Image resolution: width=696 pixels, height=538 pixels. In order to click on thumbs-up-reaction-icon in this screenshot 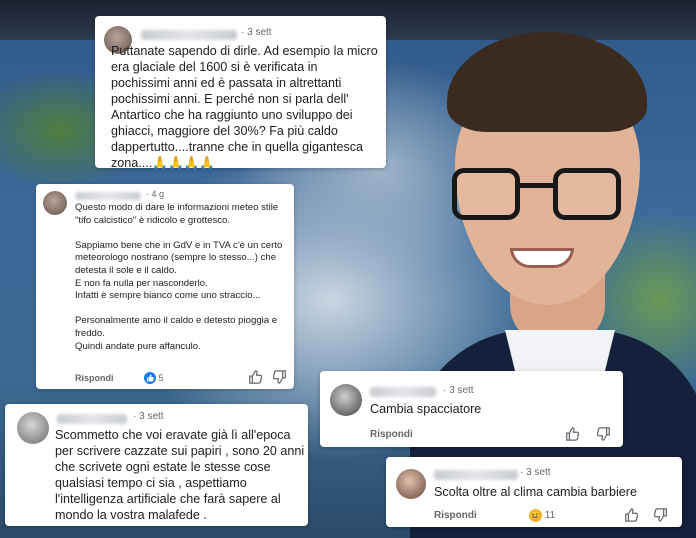, I will do `click(149, 378)`.